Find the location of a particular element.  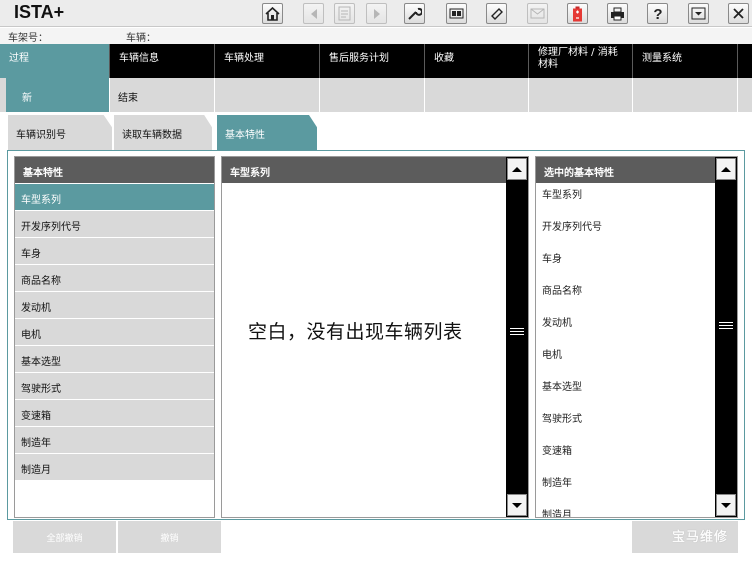

back-button is located at coordinates (313, 13).